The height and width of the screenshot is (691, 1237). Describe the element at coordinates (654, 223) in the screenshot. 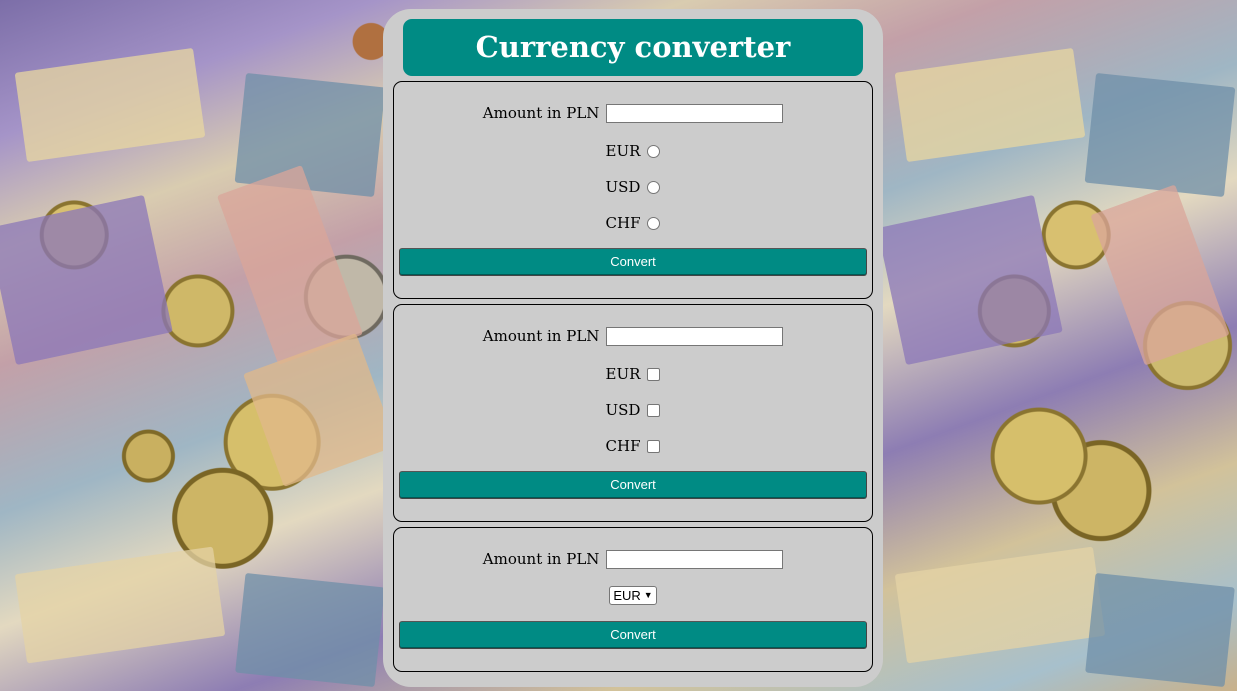

I see `radio-chf` at that location.